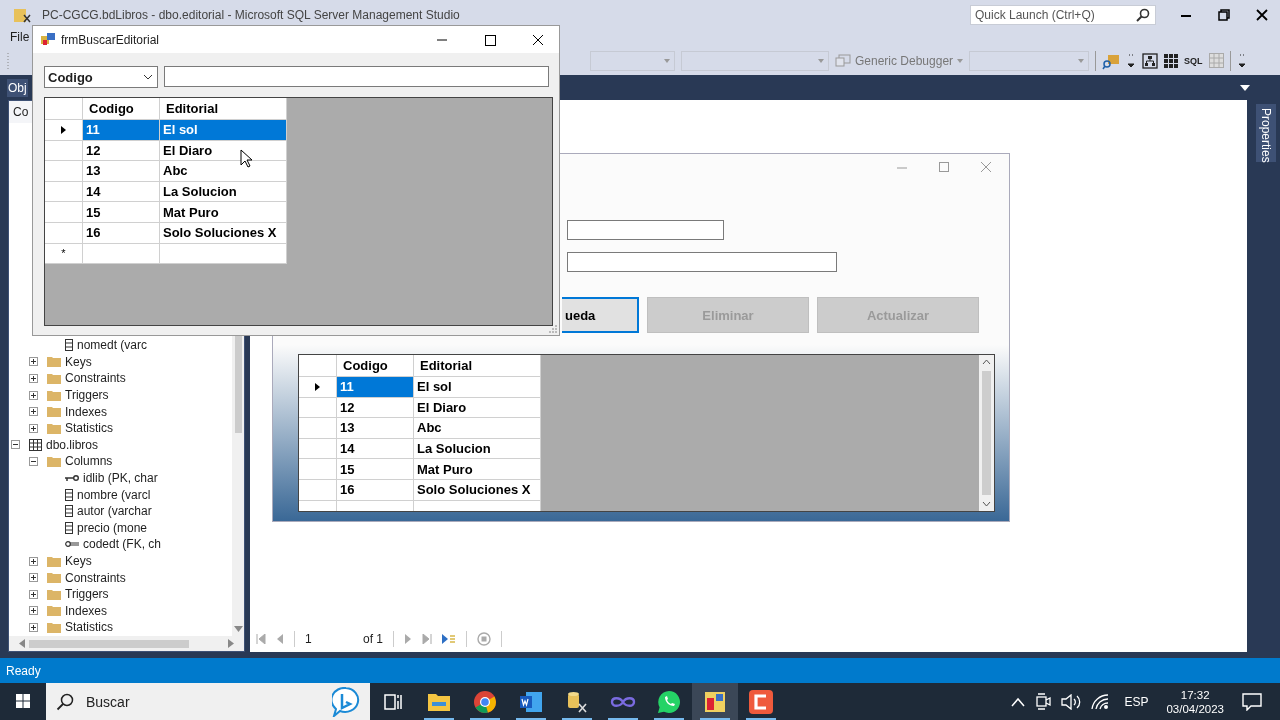 The height and width of the screenshot is (720, 1280). I want to click on toolbar-grip, so click(8, 60).